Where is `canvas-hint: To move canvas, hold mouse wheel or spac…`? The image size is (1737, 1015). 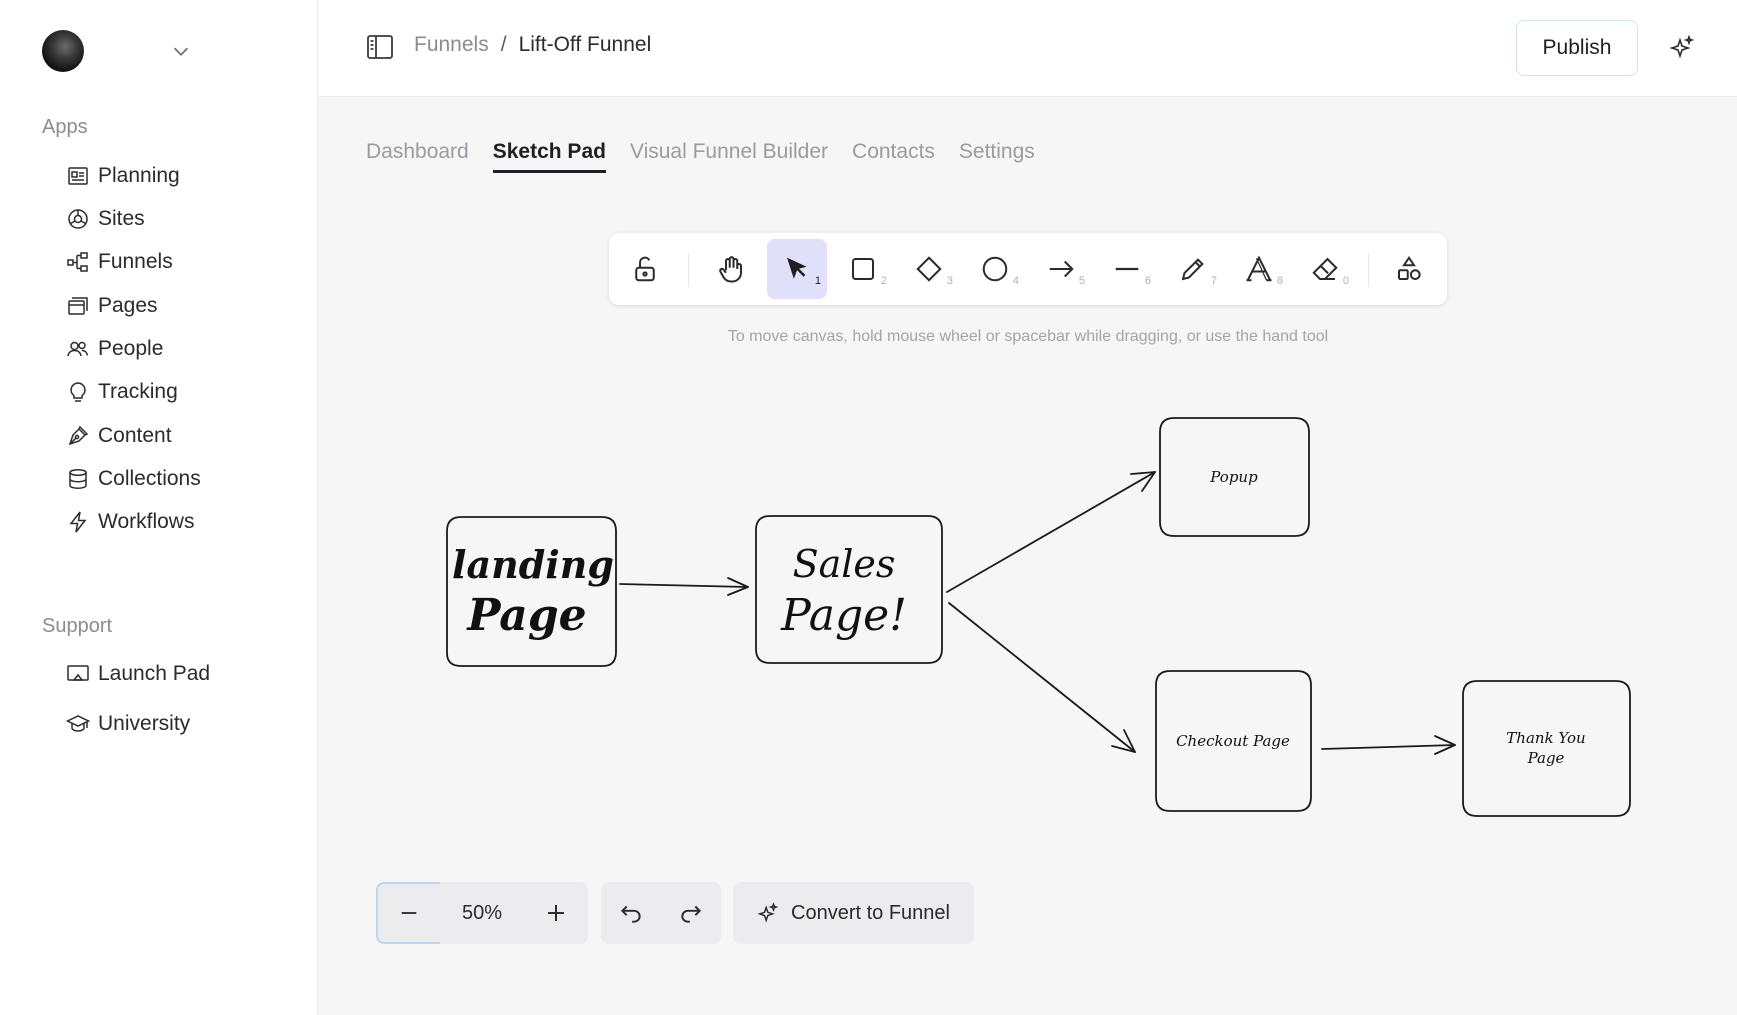
canvas-hint: To move canvas, hold mouse wheel or spac… is located at coordinates (1028, 336).